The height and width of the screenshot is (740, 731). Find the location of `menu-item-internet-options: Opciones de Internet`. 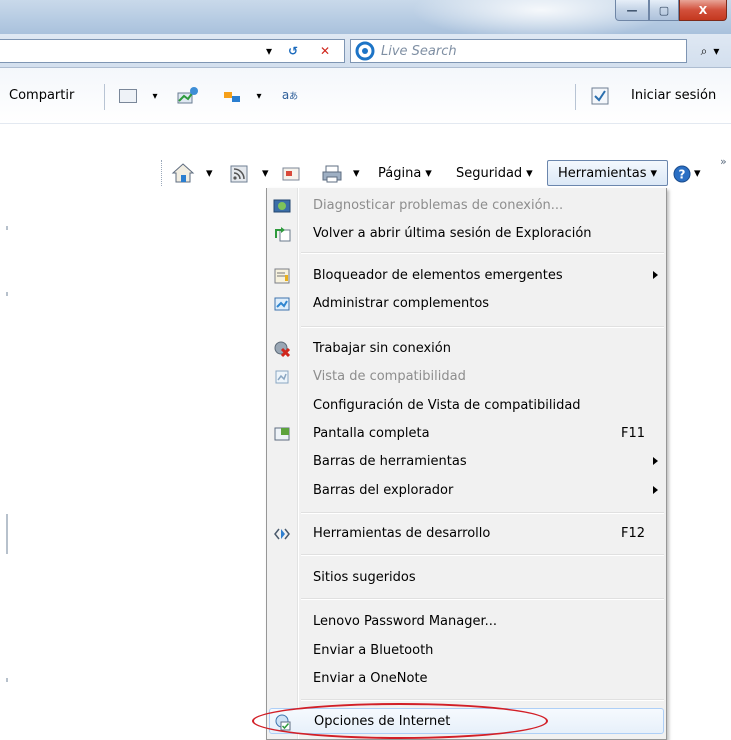

menu-item-internet-options: Opciones de Internet is located at coordinates (466, 721).